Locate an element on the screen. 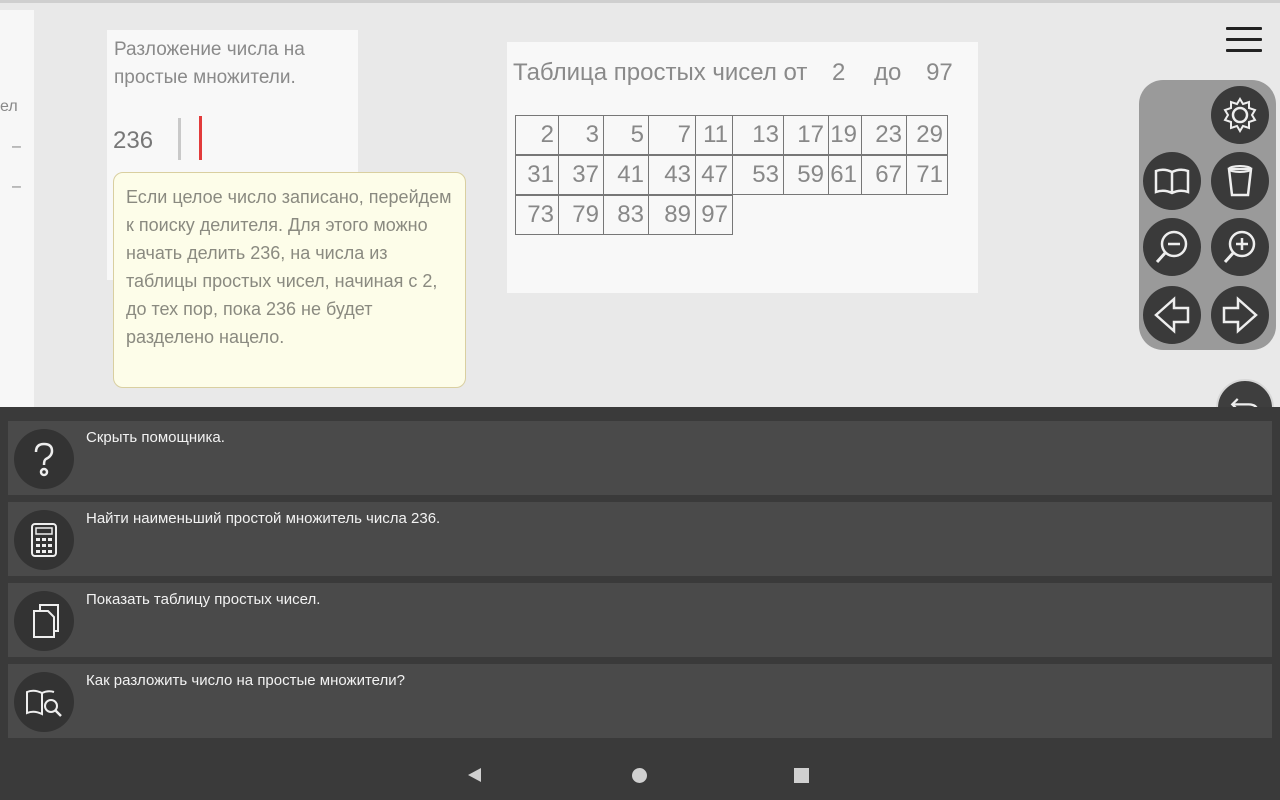 This screenshot has width=1280, height=800. prime-cell: 23 is located at coordinates (884, 135).